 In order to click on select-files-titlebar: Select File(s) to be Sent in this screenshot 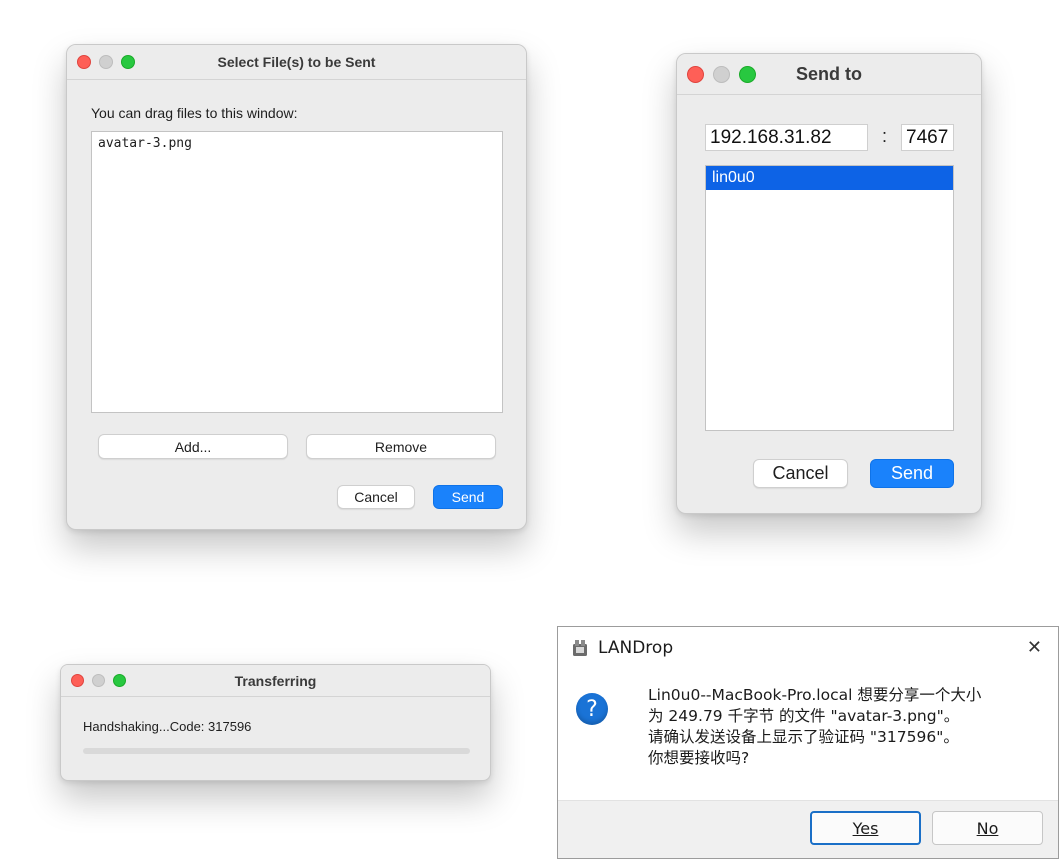, I will do `click(296, 62)`.